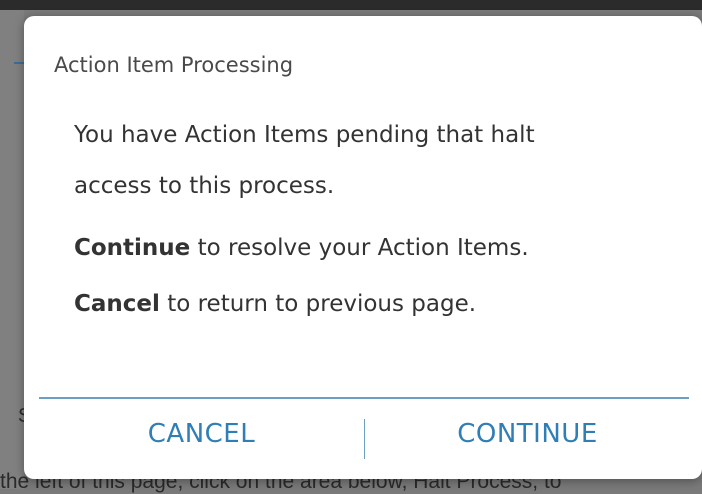  I want to click on cancel-instruction: Cancel to return to previous page., so click(374, 304).